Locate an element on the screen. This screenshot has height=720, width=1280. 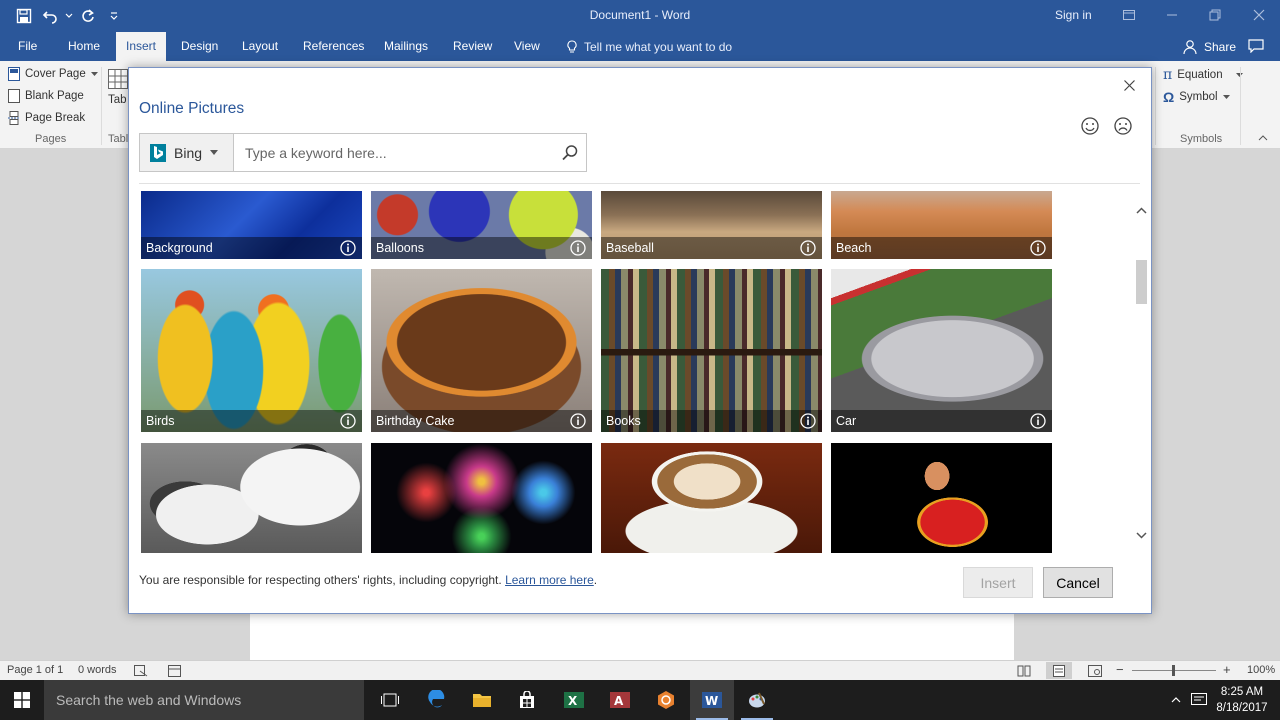
macro-record-icon is located at coordinates (174, 671).